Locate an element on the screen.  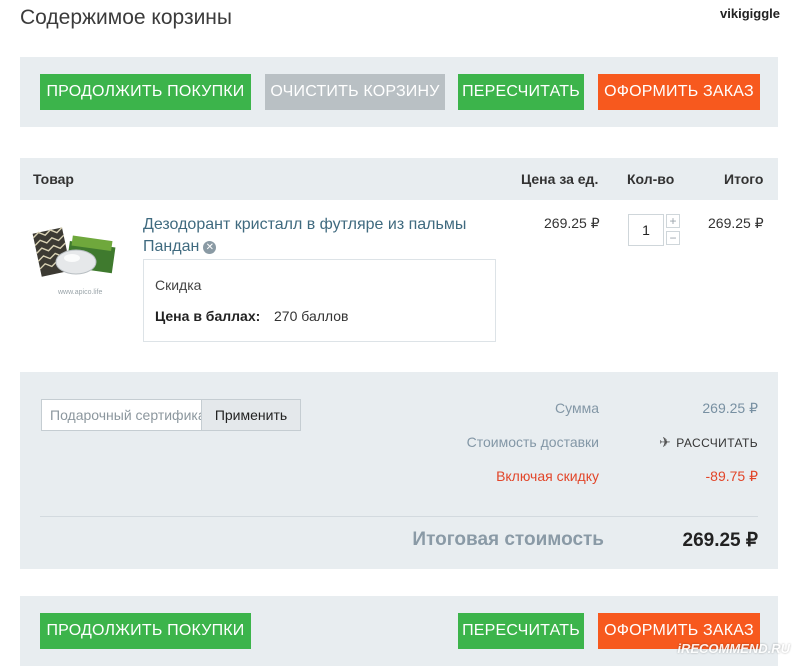
discount-label: Включая скидку is located at coordinates (547, 476).